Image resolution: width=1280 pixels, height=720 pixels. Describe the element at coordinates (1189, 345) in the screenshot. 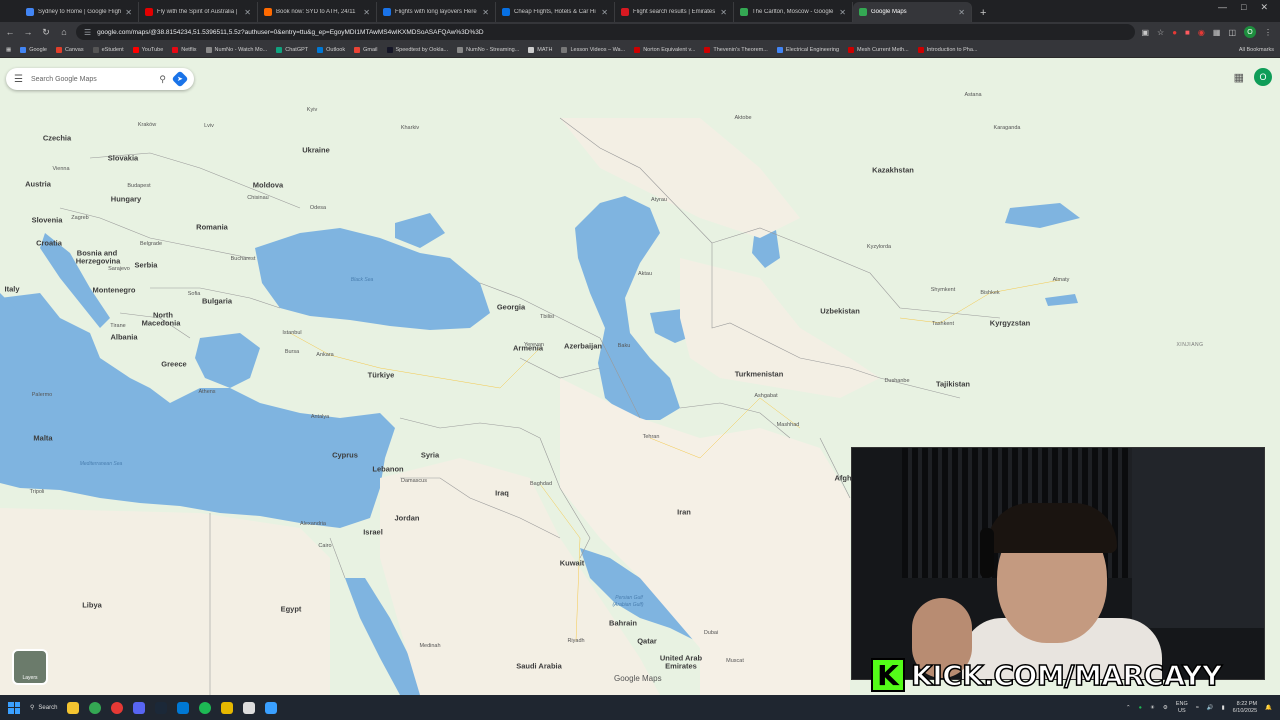

I see `region-label: XINJIANG` at that location.